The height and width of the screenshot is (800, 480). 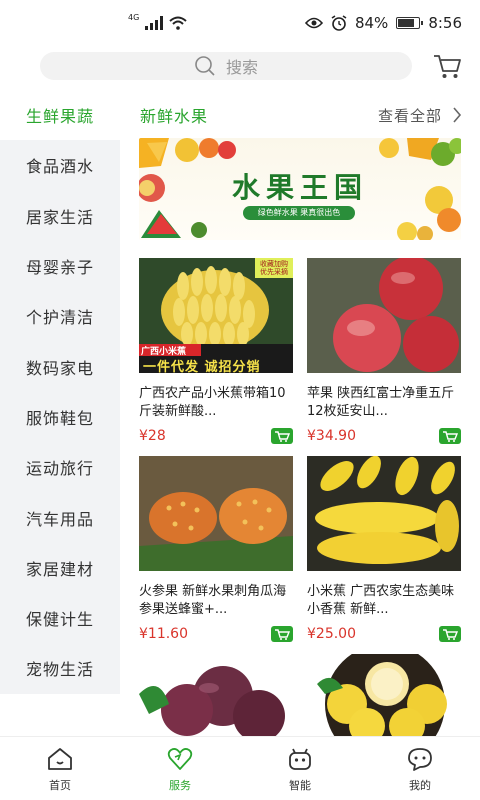 I want to click on product-price: ¥34.90, so click(x=331, y=436).